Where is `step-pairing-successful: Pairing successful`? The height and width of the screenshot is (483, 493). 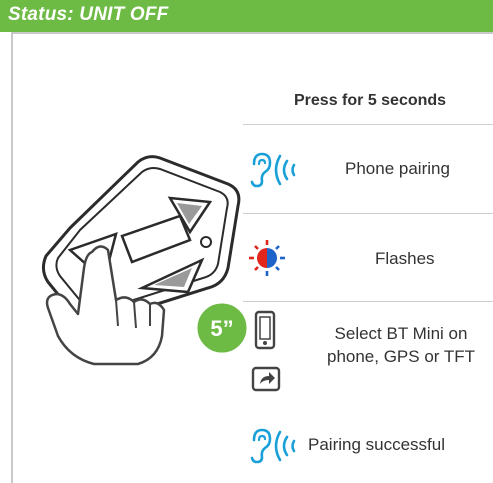 step-pairing-successful: Pairing successful is located at coordinates (368, 445).